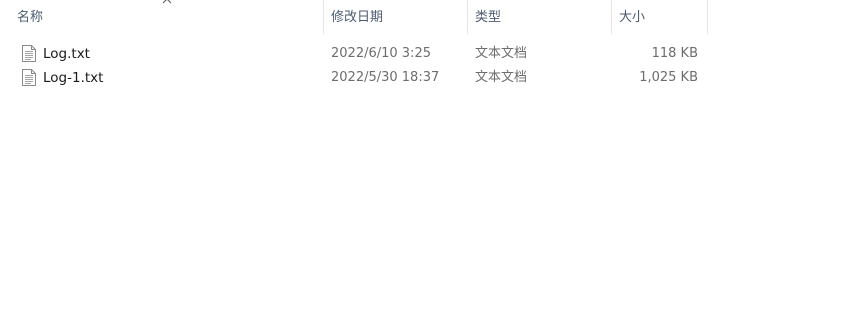 Image resolution: width=850 pixels, height=326 pixels. Describe the element at coordinates (395, 17) in the screenshot. I see `column-header-date-modified: 修改日期` at that location.